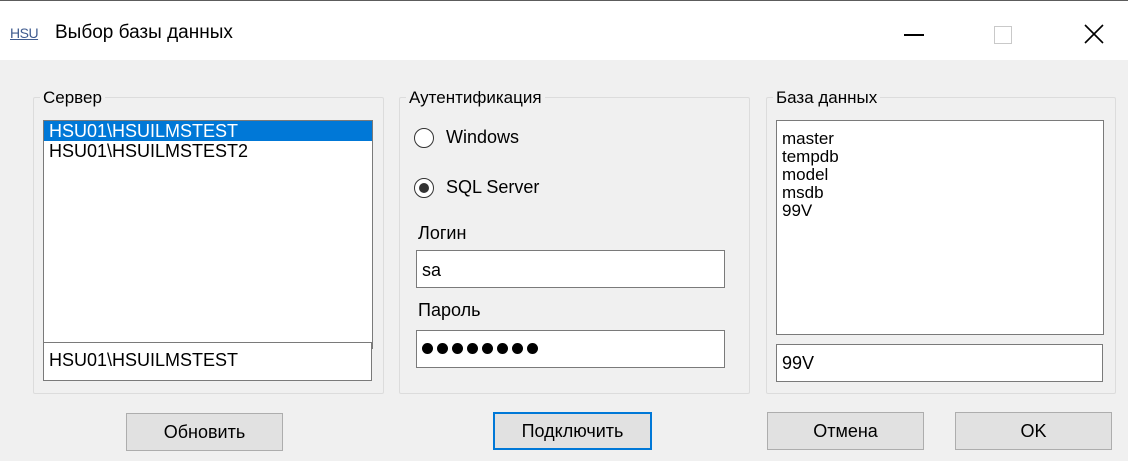 This screenshot has height=461, width=1128. I want to click on radio-unchecked-icon, so click(424, 137).